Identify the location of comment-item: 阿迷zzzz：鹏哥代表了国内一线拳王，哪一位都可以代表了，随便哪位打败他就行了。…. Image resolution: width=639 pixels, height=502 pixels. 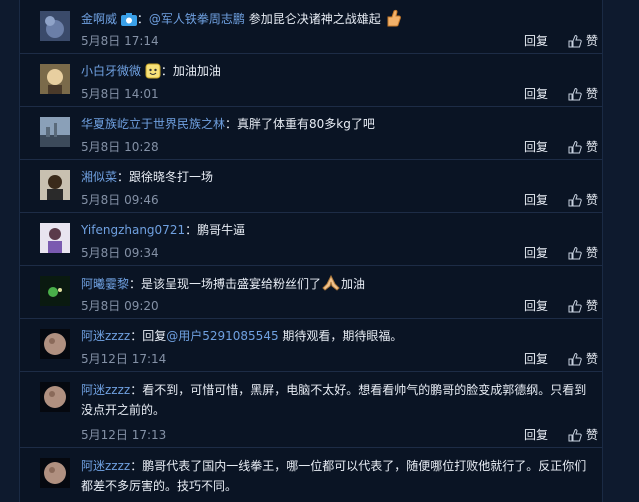
(311, 474).